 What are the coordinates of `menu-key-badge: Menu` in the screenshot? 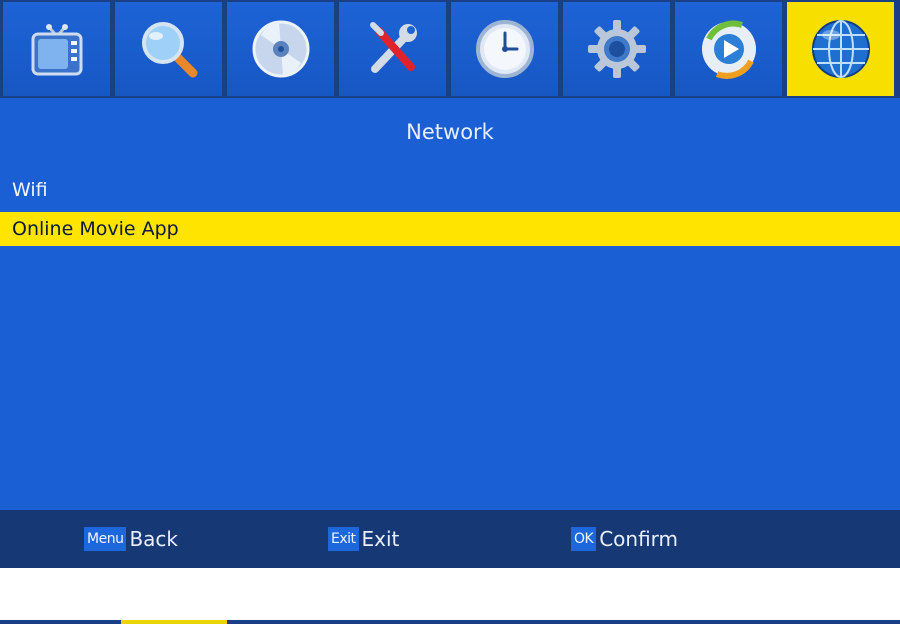 It's located at (105, 539).